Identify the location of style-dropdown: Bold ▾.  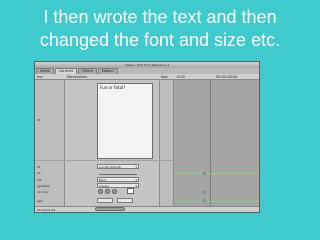
(118, 179).